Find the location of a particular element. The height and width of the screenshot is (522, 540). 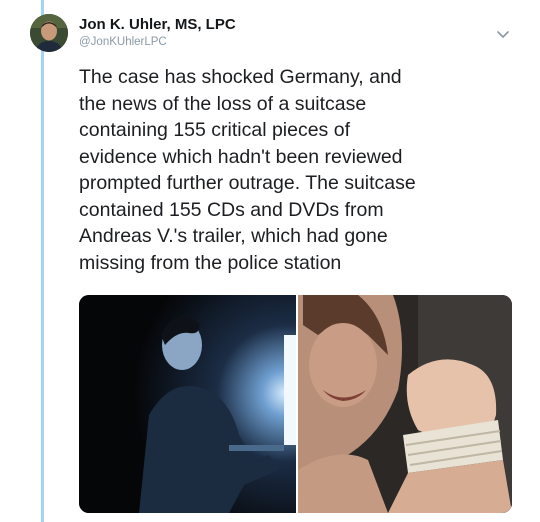

tweet-author: Jon K. Uhler, MS, LPC @JonKUhlerLPC is located at coordinates (157, 32).